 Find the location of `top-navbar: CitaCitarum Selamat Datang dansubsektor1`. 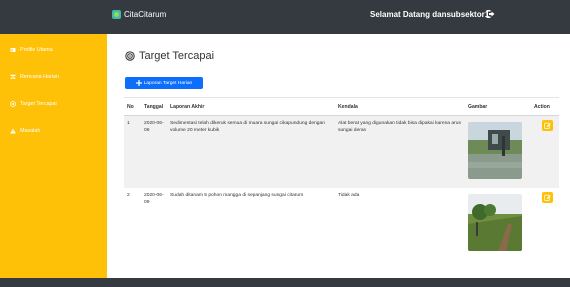

top-navbar: CitaCitarum Selamat Datang dansubsektor1 is located at coordinates (285, 17).